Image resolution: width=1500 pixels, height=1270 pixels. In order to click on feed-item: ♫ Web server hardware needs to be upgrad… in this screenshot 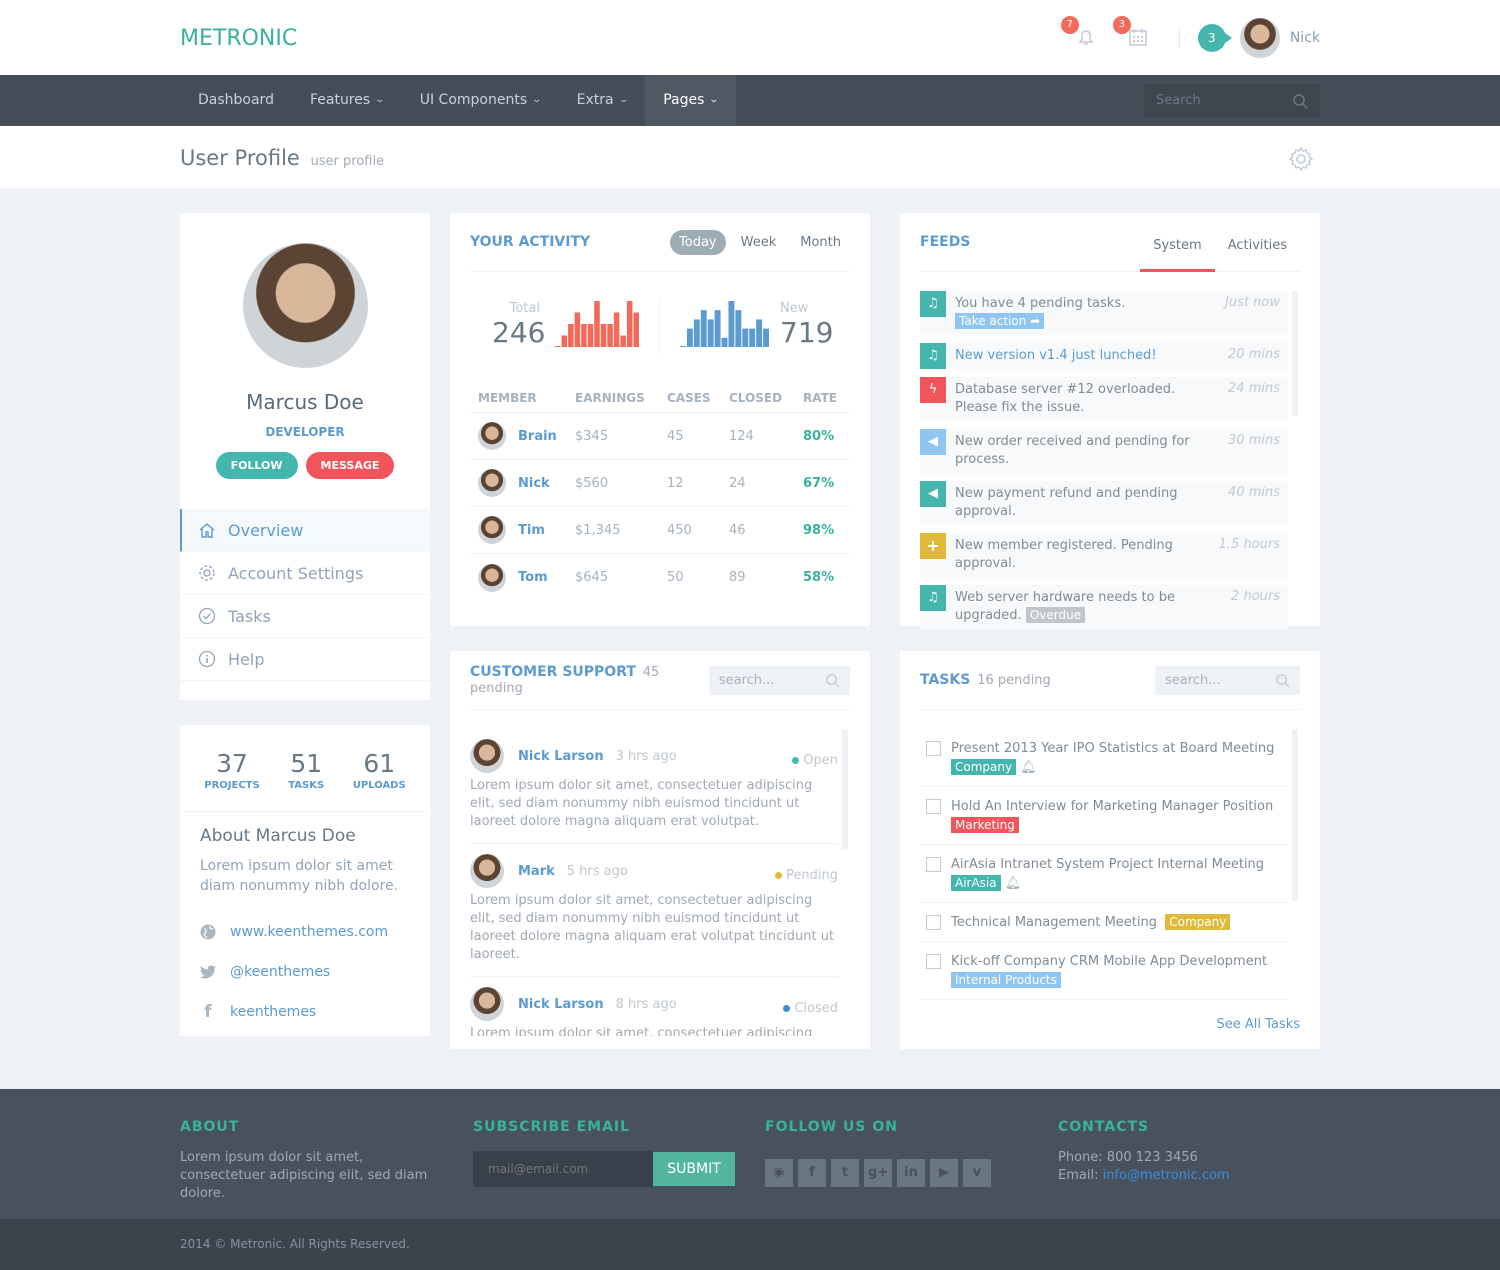, I will do `click(1104, 607)`.